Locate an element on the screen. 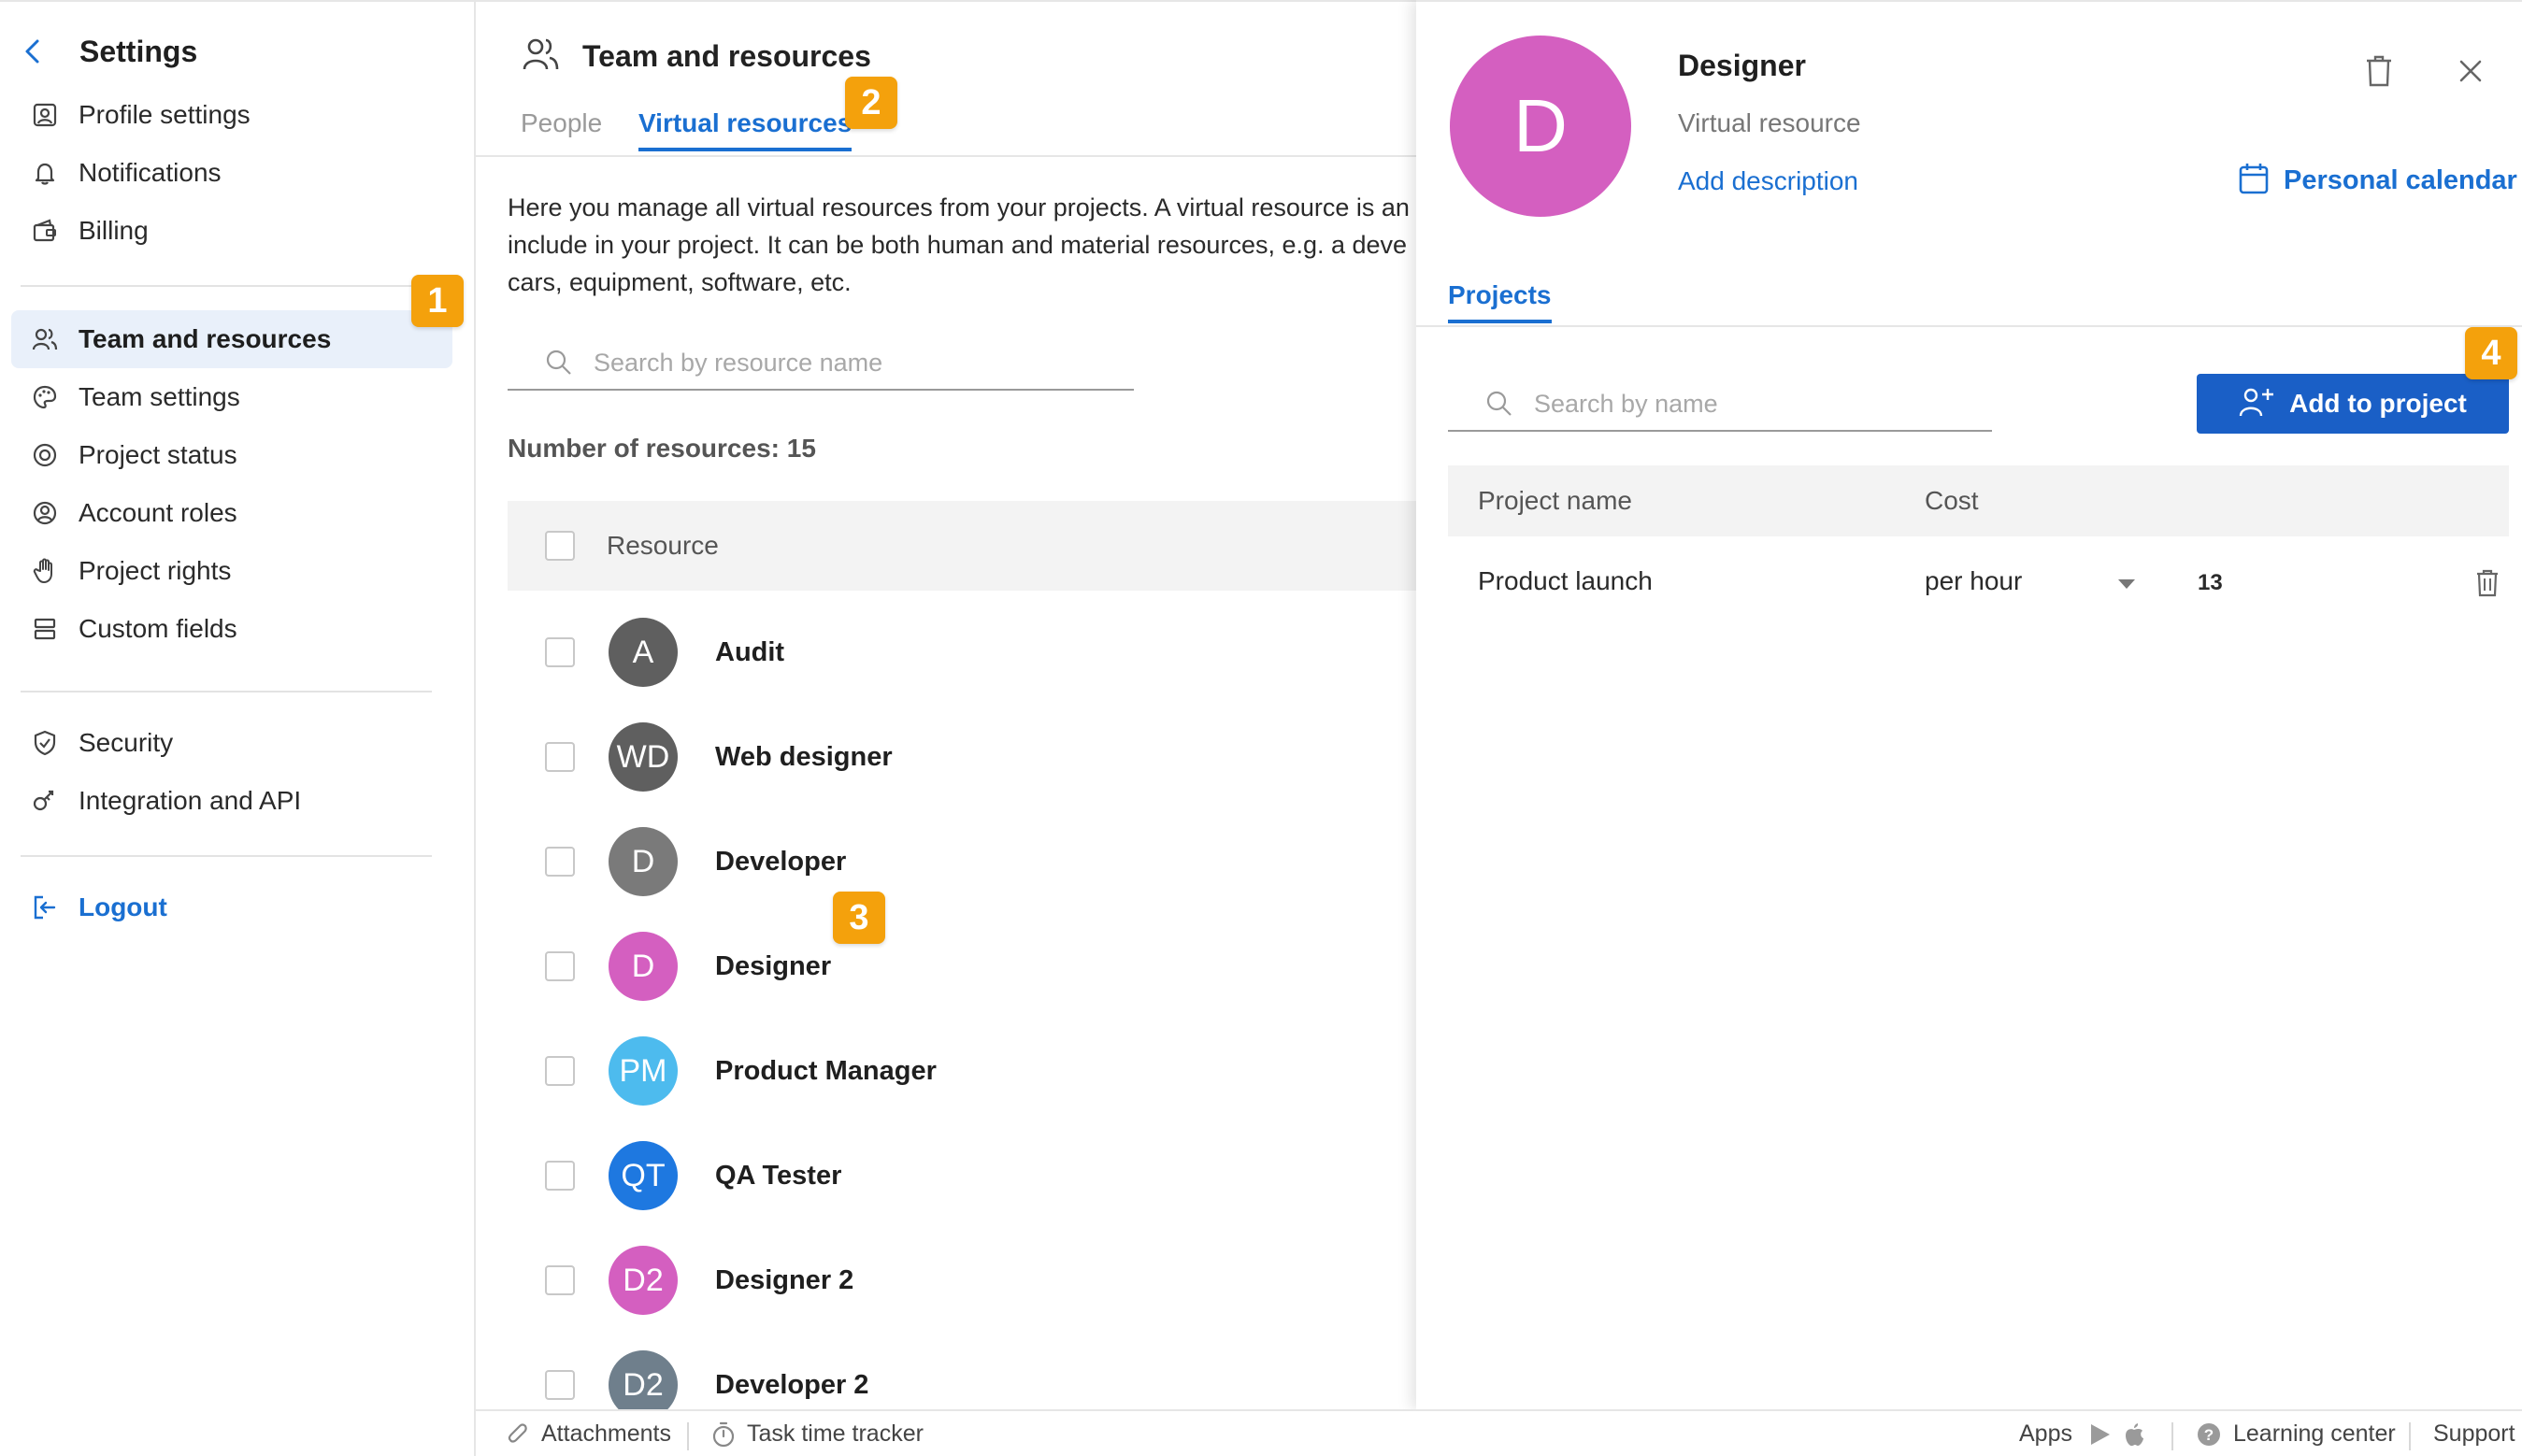  add-description-link: Add description is located at coordinates (1768, 181).